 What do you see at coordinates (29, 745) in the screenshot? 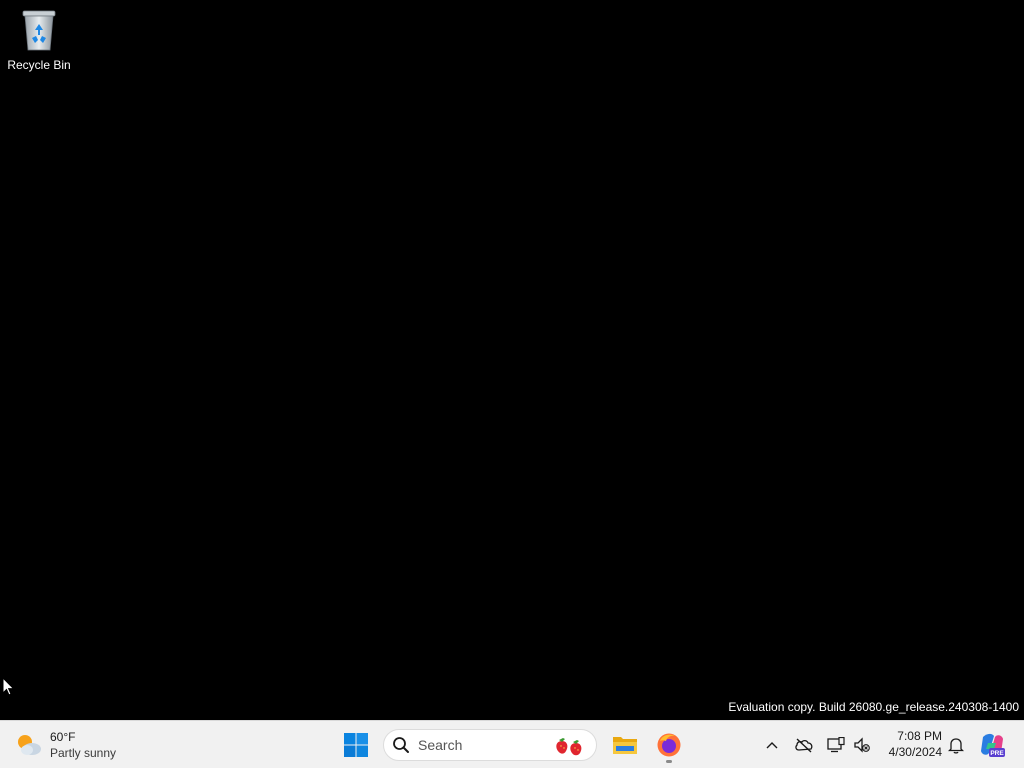
I see `partly-sunny-icon` at bounding box center [29, 745].